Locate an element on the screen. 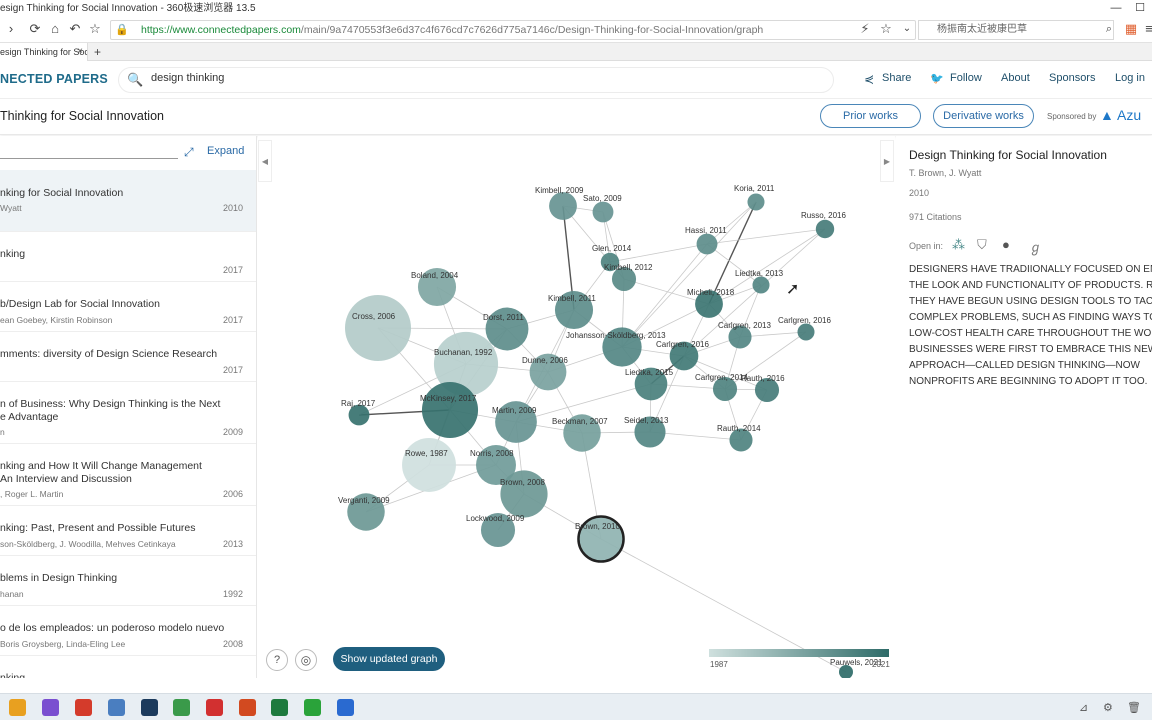  expand-icon: ⤢ is located at coordinates (189, 152).